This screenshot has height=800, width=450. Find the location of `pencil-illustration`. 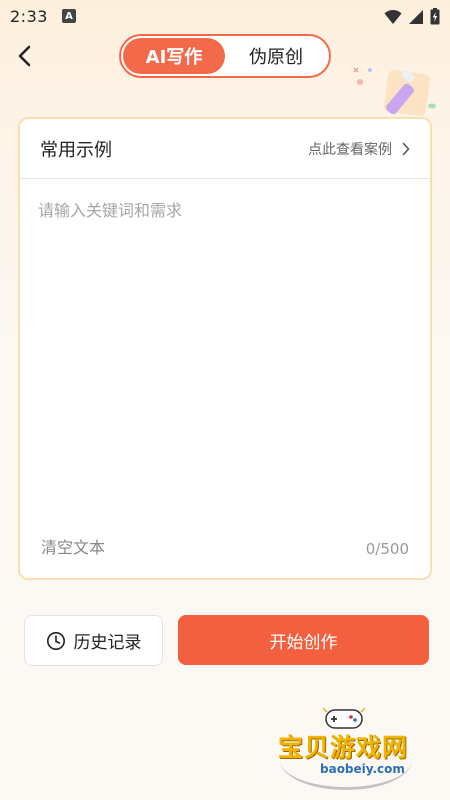

pencil-illustration is located at coordinates (394, 91).